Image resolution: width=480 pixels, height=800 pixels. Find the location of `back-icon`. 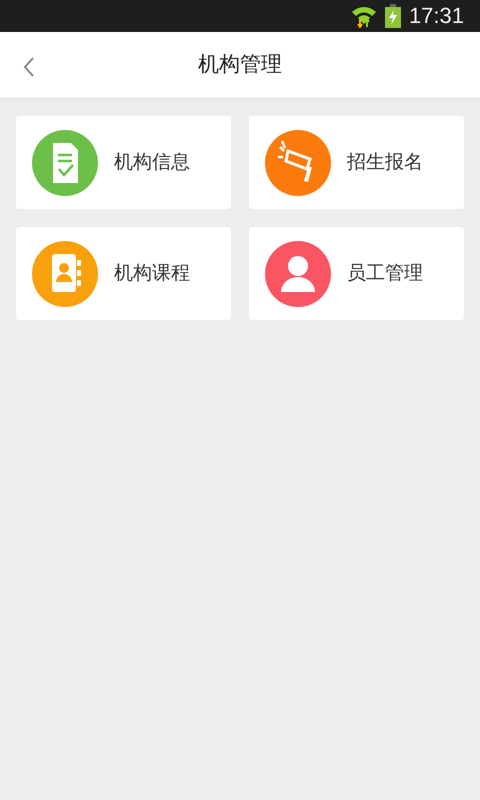

back-icon is located at coordinates (29, 66).